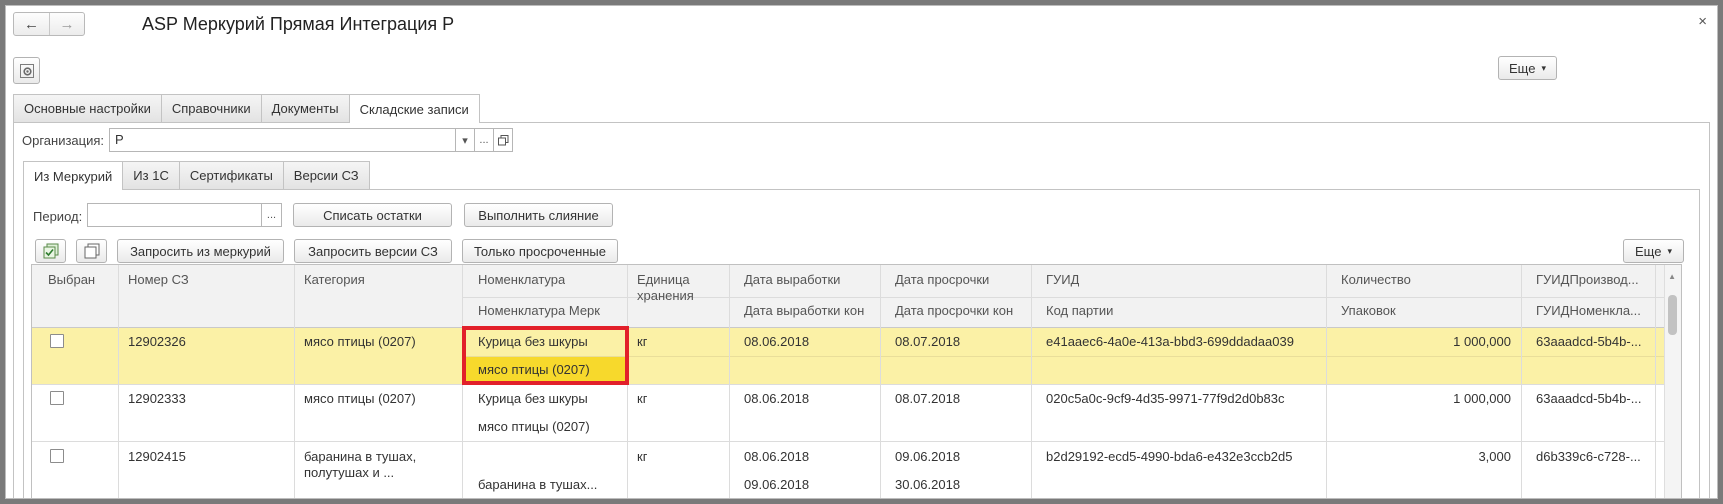 The image size is (1723, 504). What do you see at coordinates (157, 398) in the screenshot?
I see `sz-number-cell: 12902333` at bounding box center [157, 398].